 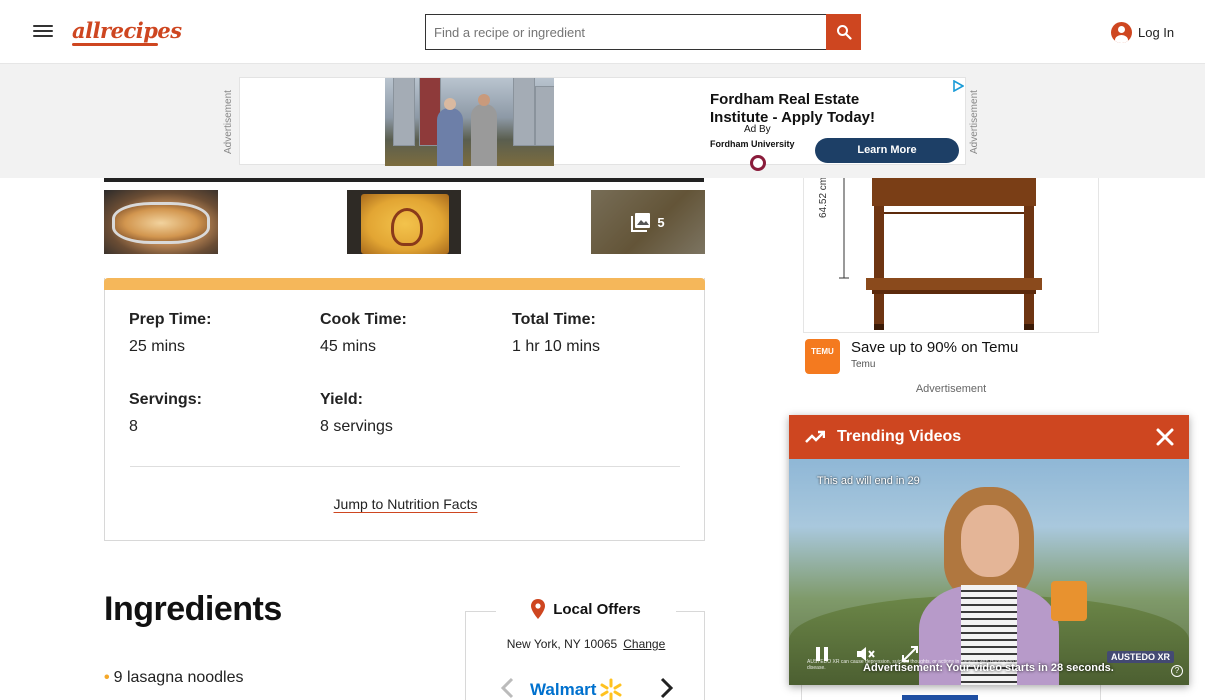 I want to click on local-offers-title: Local Offers, so click(x=597, y=609).